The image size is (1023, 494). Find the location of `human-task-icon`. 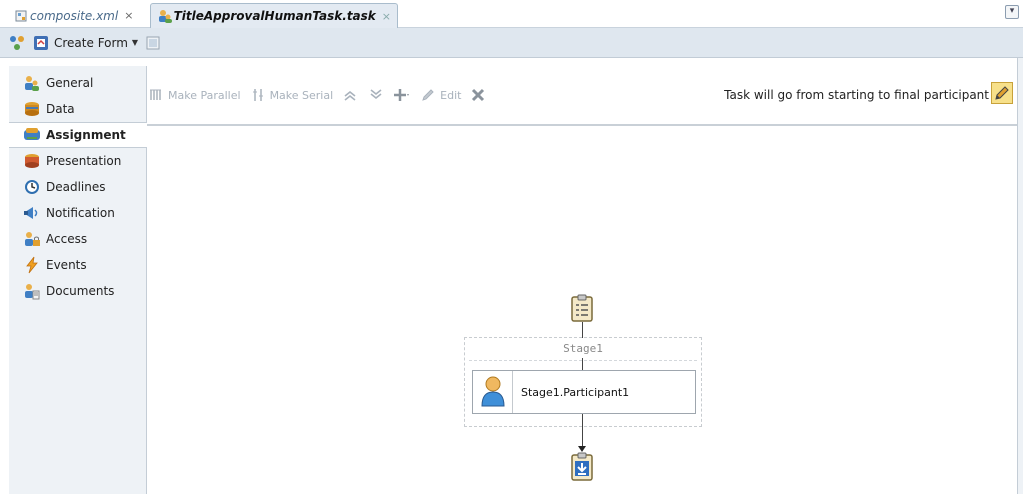

human-task-icon is located at coordinates (165, 16).